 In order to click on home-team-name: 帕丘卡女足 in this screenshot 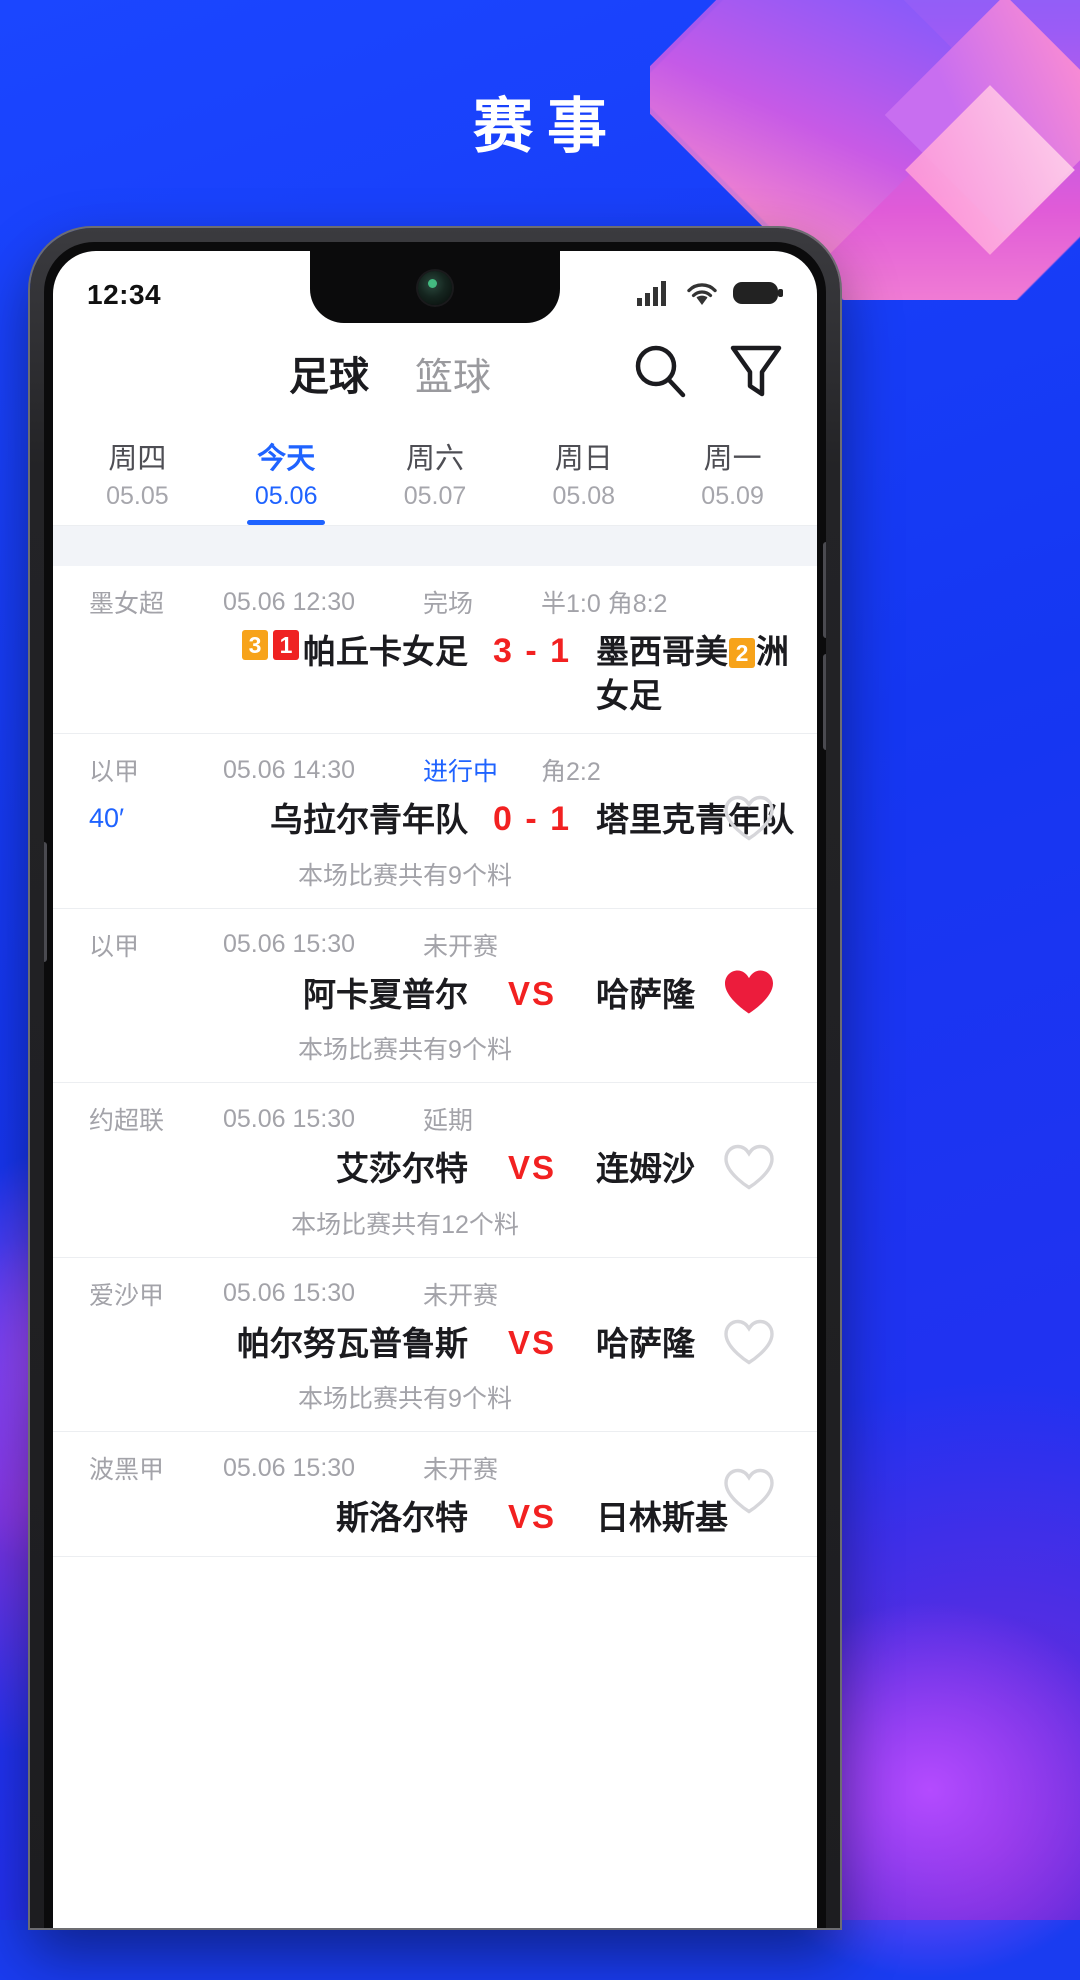, I will do `click(385, 652)`.